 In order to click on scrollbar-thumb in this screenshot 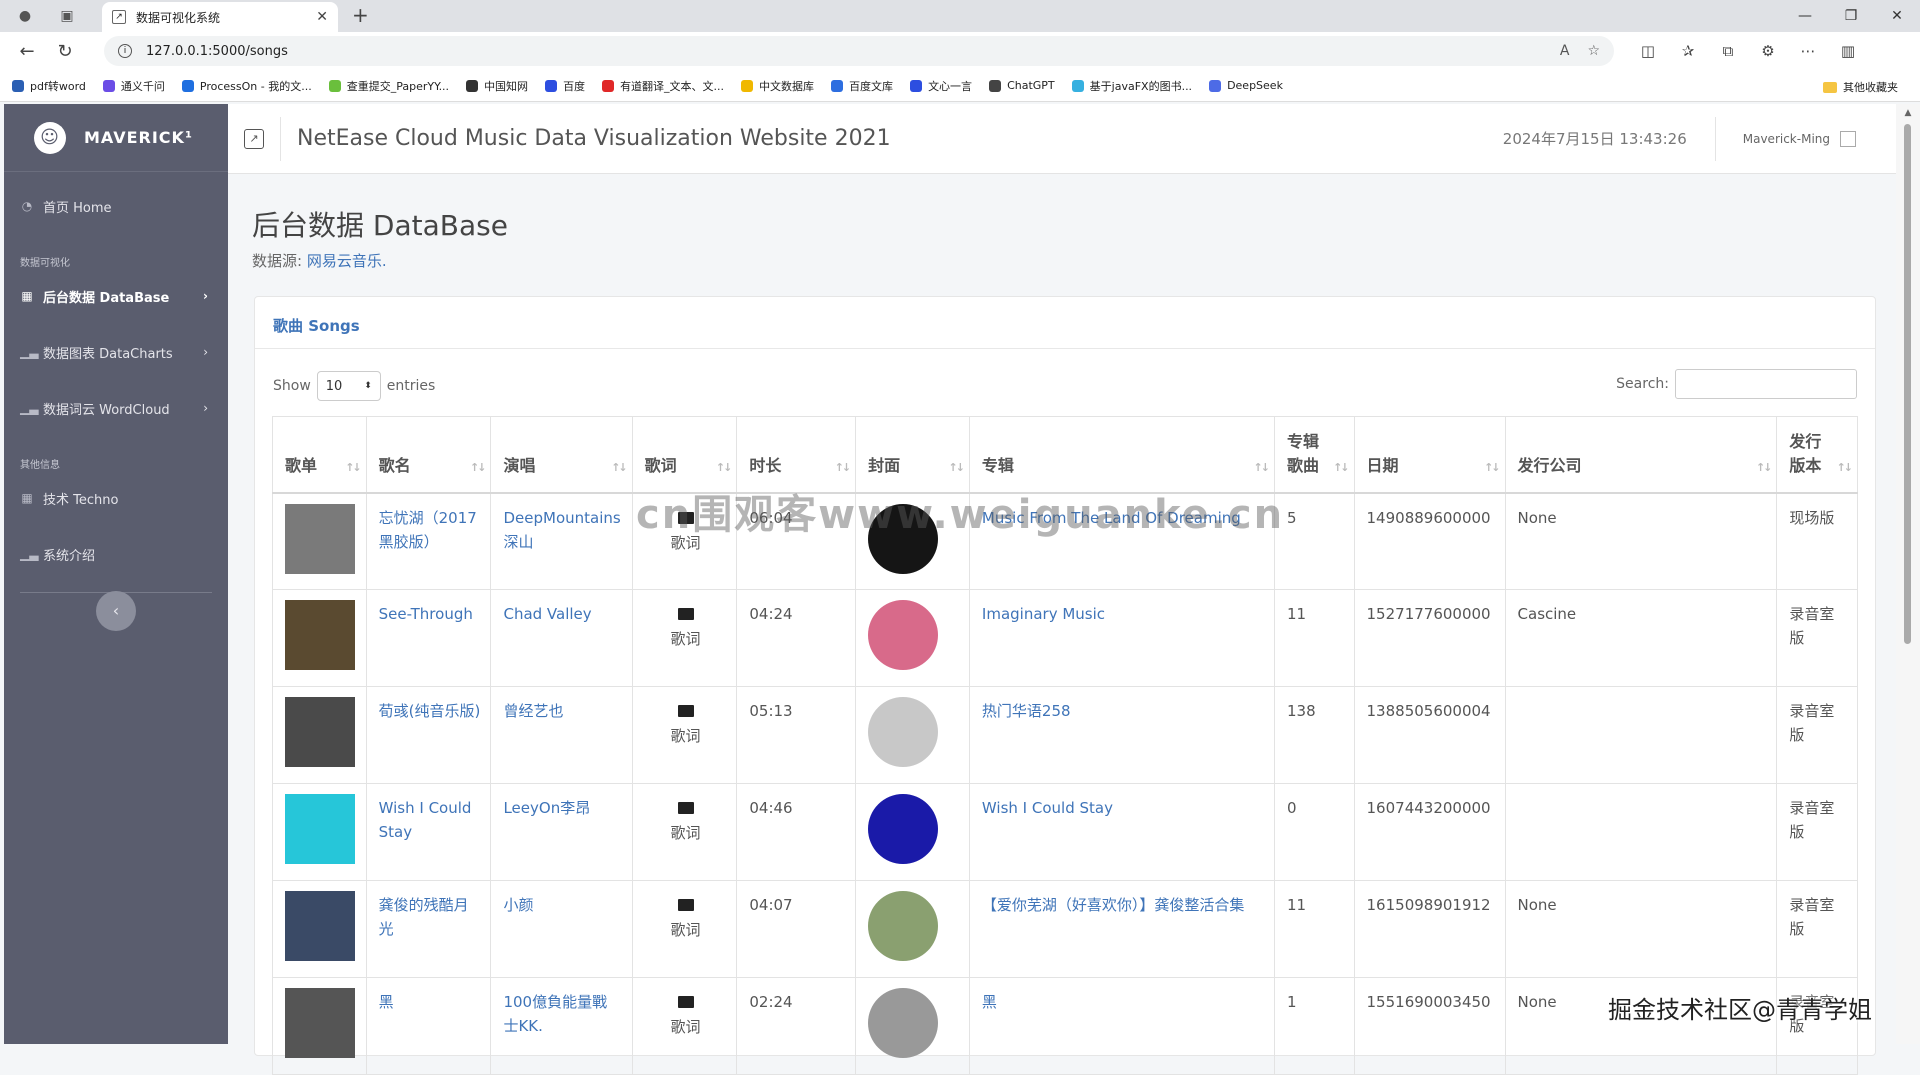, I will do `click(1907, 384)`.